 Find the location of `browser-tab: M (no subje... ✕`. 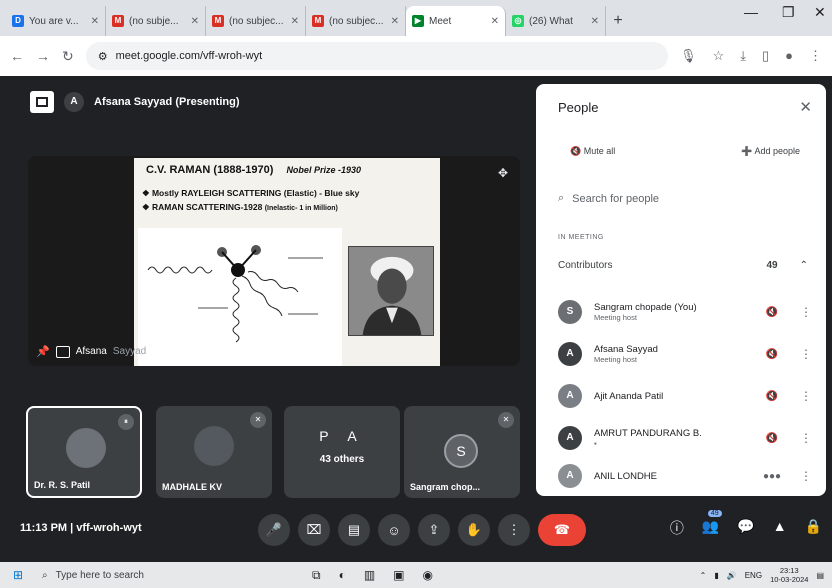

browser-tab: M (no subje... ✕ is located at coordinates (156, 21).